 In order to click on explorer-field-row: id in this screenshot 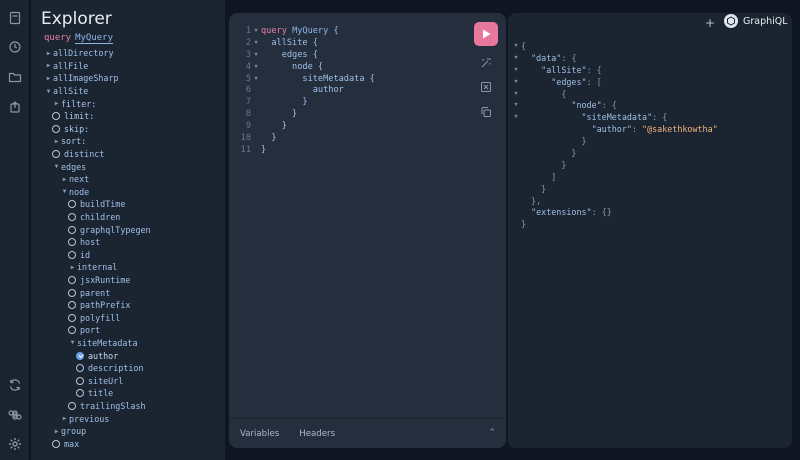, I will do `click(128, 255)`.